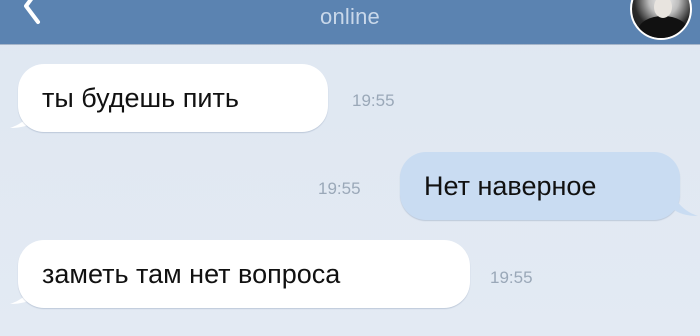  What do you see at coordinates (685, 203) in the screenshot?
I see `outgoing-bubble-tail` at bounding box center [685, 203].